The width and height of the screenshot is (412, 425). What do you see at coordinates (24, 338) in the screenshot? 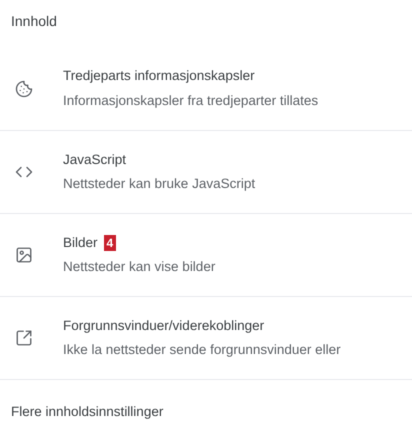
I see `external-link-icon` at bounding box center [24, 338].